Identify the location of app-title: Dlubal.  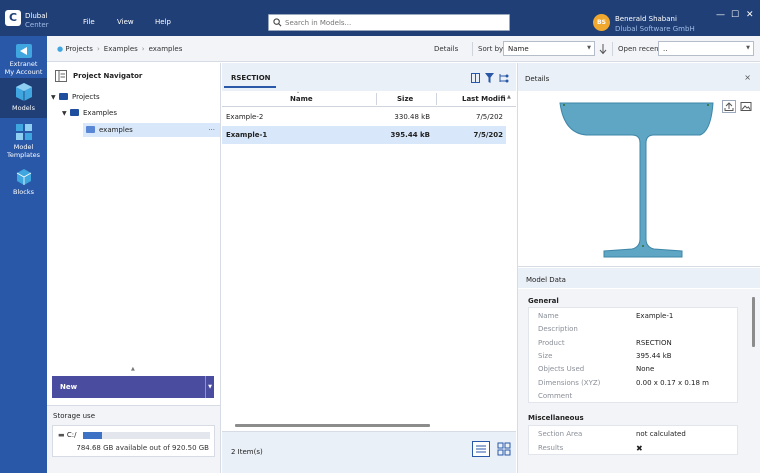
(36, 16).